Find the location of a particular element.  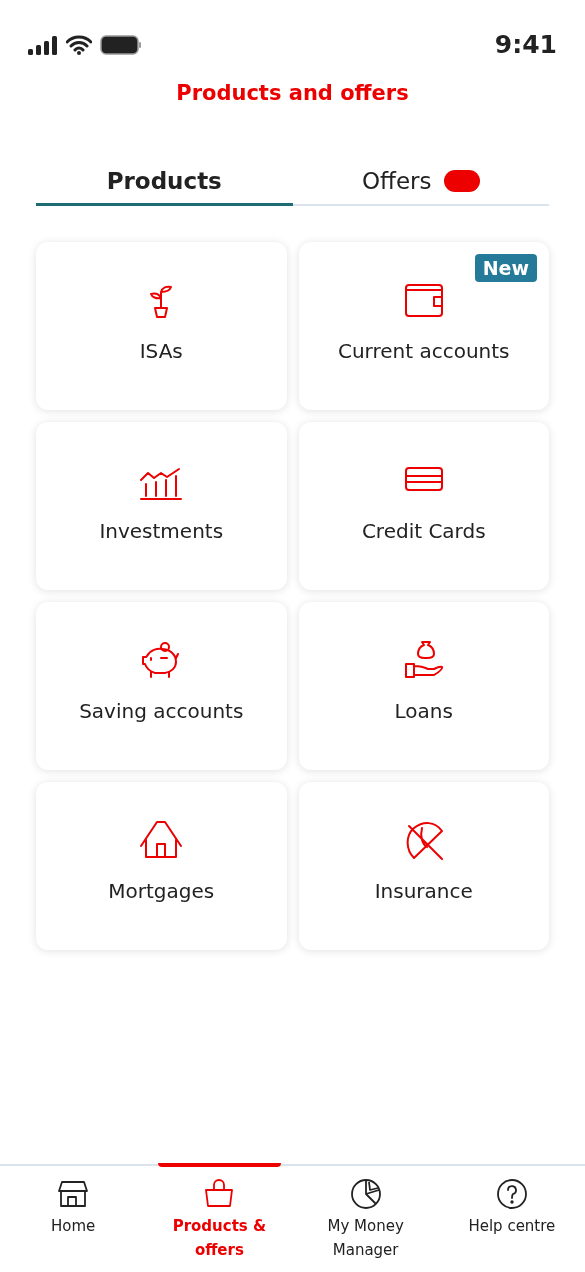

notification-badge is located at coordinates (461, 181).